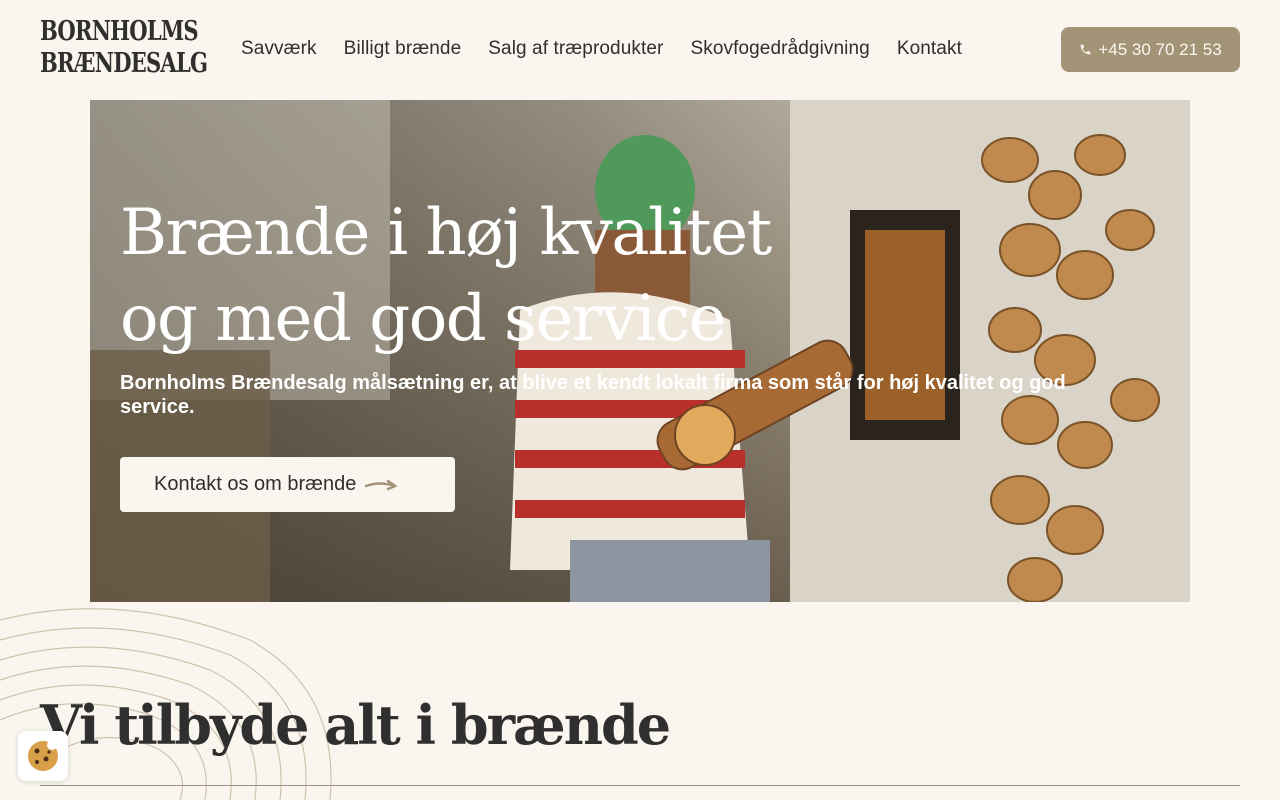 The image size is (1280, 800). Describe the element at coordinates (1160, 49) in the screenshot. I see `phone-number: +45 30 70 21 53` at that location.